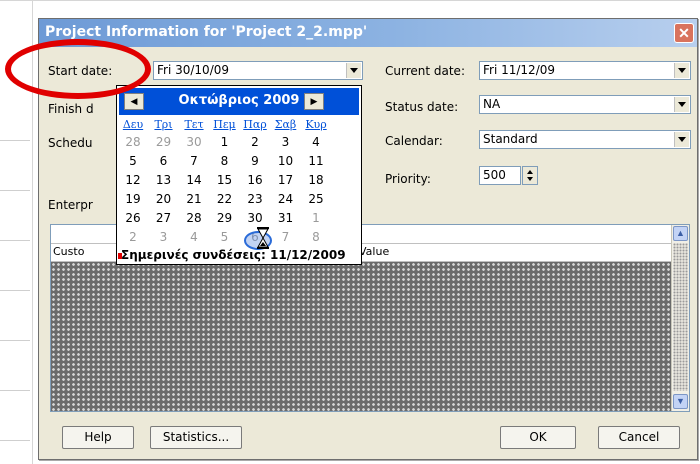  I want to click on calendar-day: 17, so click(286, 180).